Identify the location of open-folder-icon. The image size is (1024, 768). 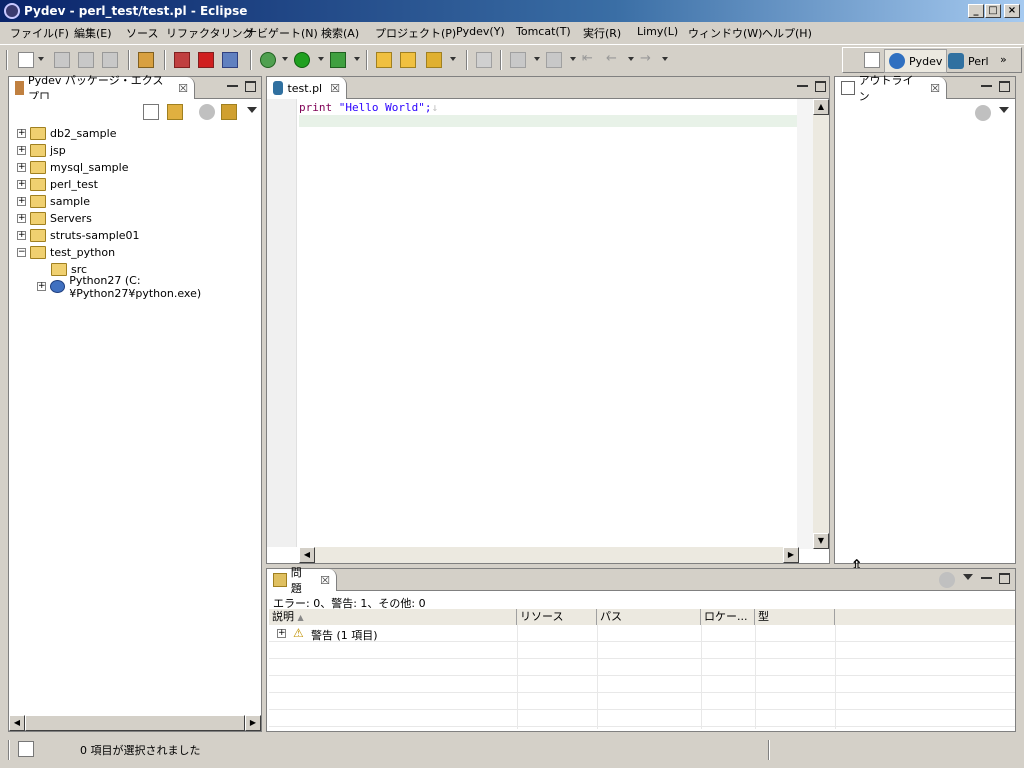
(384, 60).